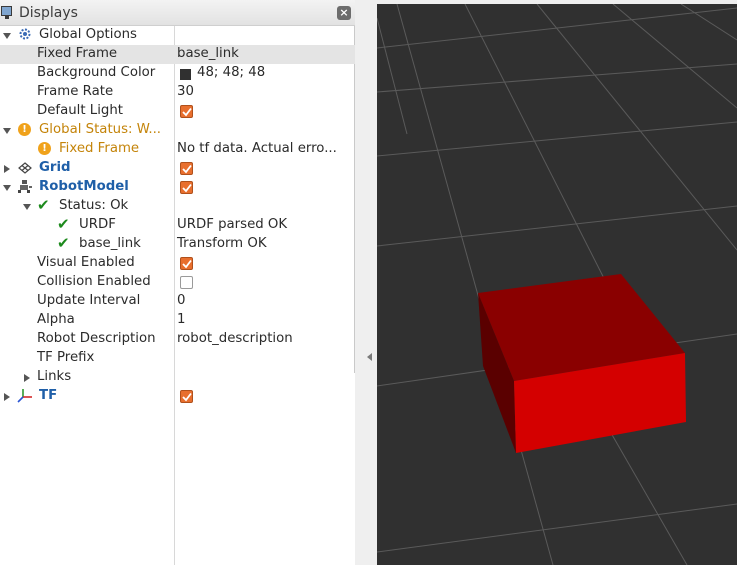 The width and height of the screenshot is (737, 565). What do you see at coordinates (185, 91) in the screenshot?
I see `frame-rate-value: 30` at bounding box center [185, 91].